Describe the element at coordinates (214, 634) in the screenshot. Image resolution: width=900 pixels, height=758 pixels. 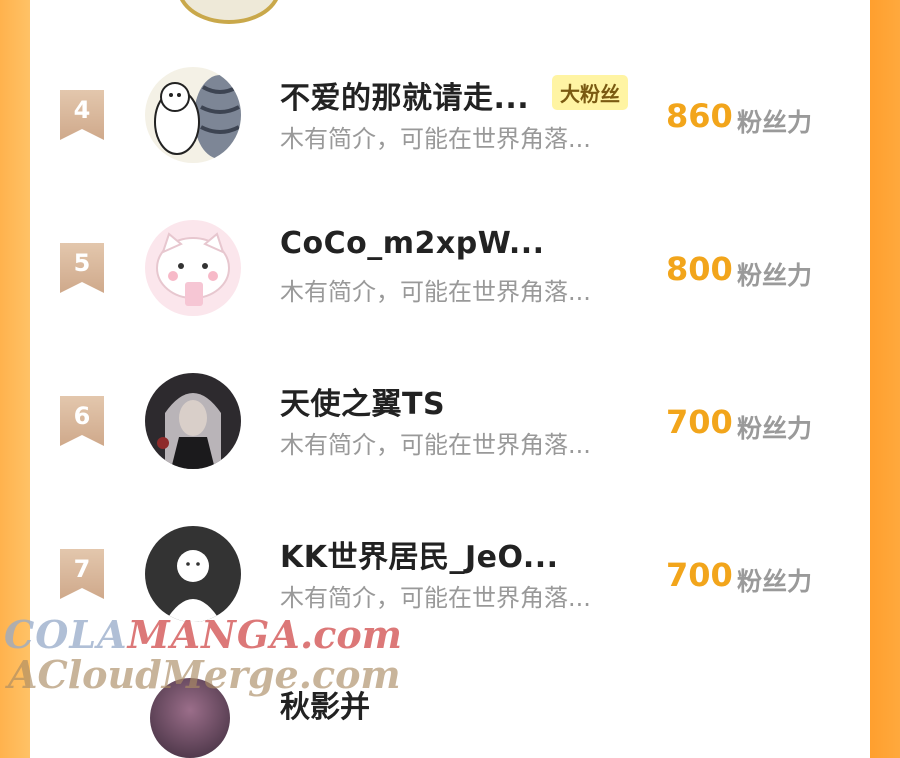
I see `watermark-manga: MANGA` at that location.